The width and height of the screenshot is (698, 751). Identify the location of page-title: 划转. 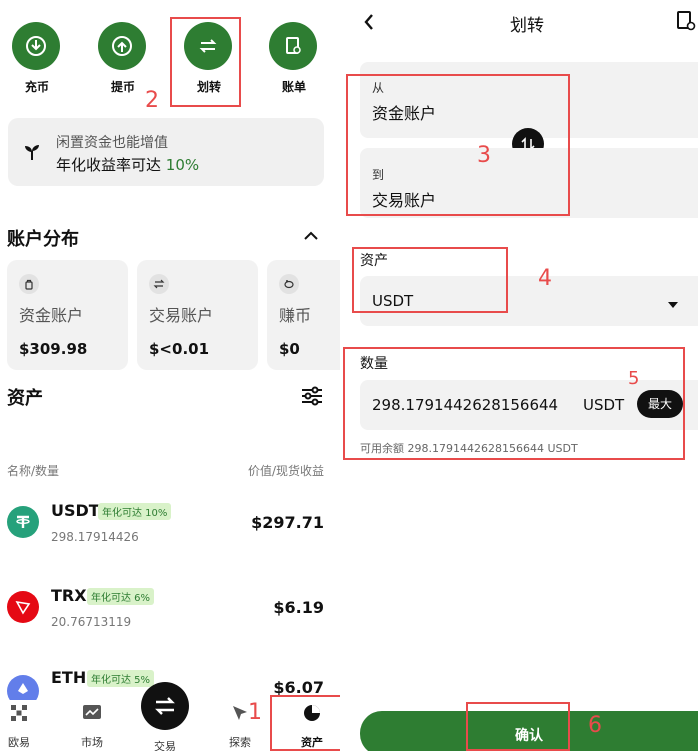
(527, 26).